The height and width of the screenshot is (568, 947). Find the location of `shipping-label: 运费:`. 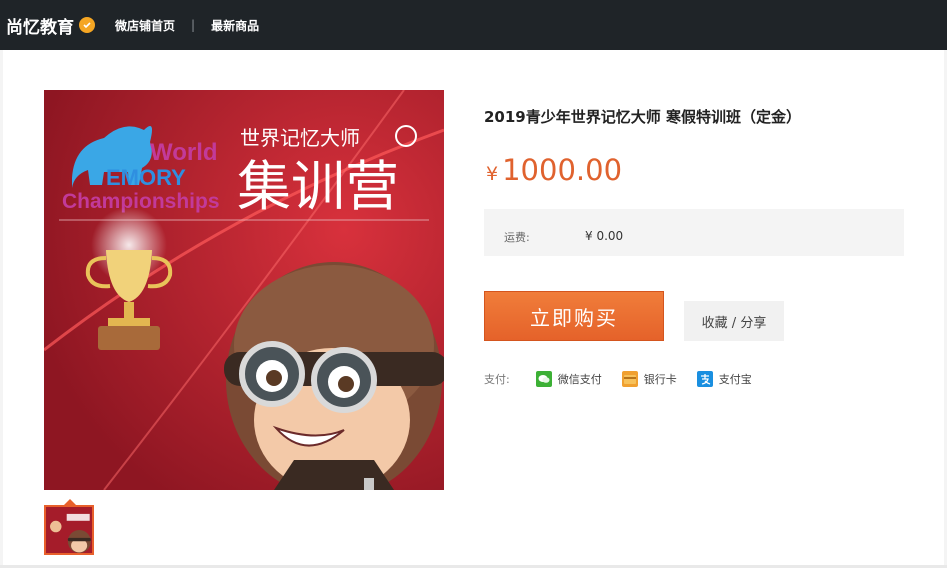

shipping-label: 运费: is located at coordinates (517, 237).